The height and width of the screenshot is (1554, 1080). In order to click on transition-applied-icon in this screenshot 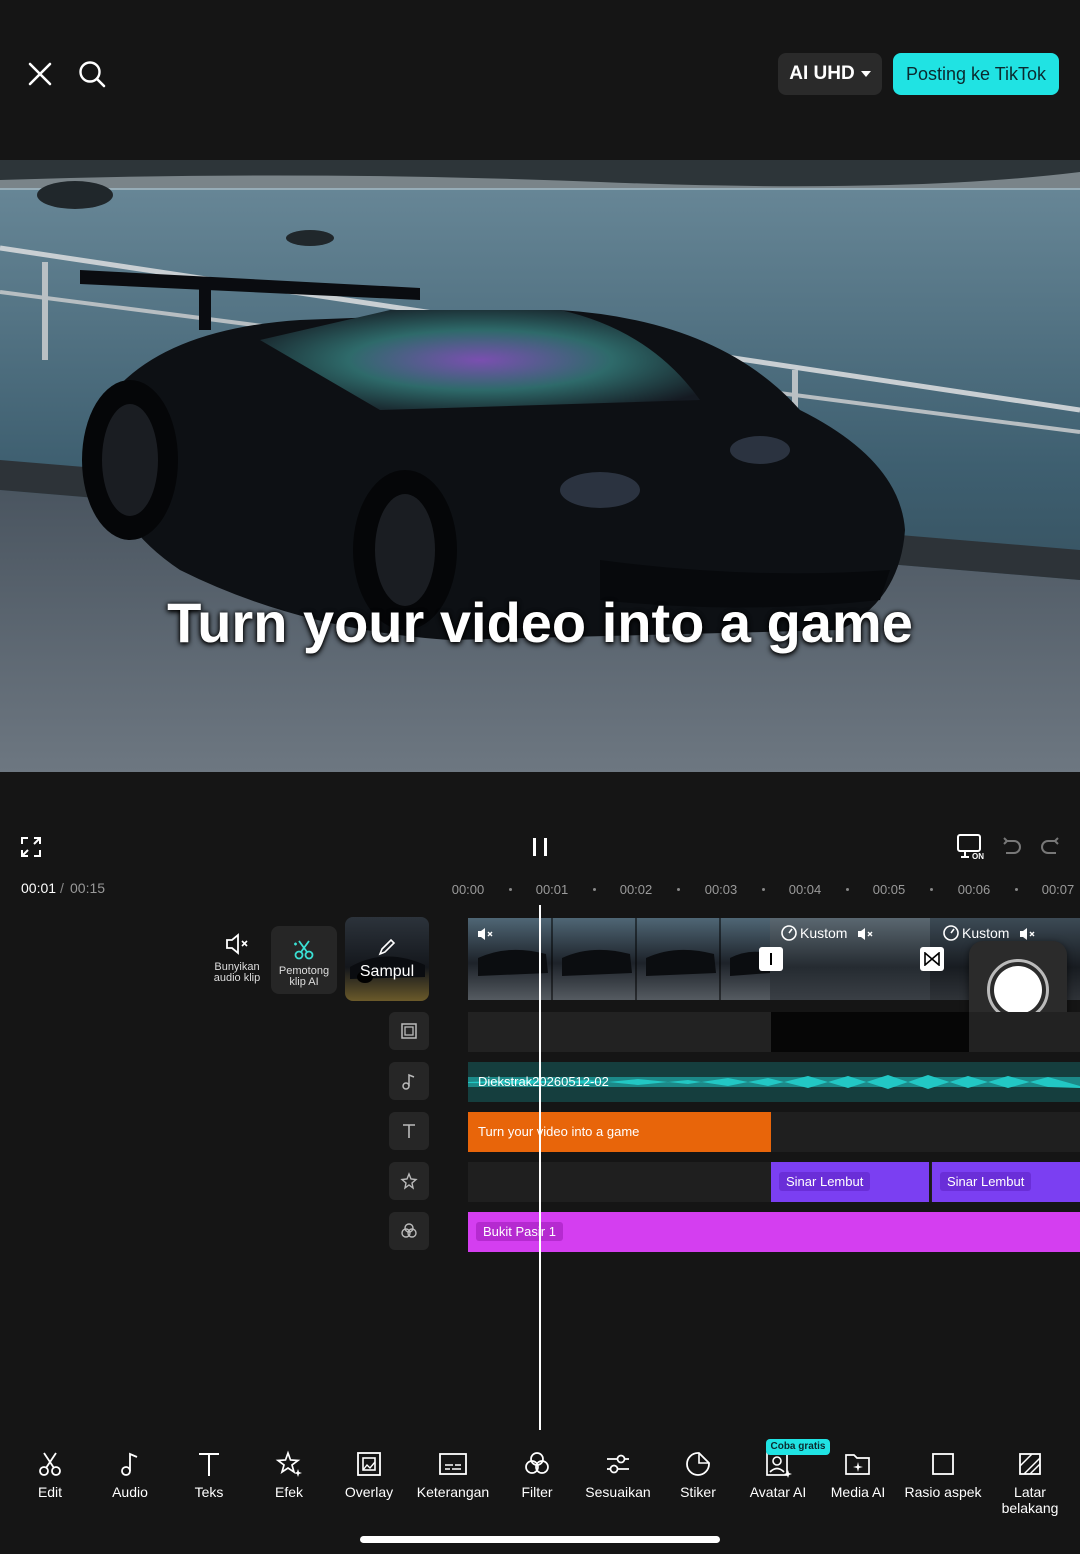, I will do `click(932, 959)`.